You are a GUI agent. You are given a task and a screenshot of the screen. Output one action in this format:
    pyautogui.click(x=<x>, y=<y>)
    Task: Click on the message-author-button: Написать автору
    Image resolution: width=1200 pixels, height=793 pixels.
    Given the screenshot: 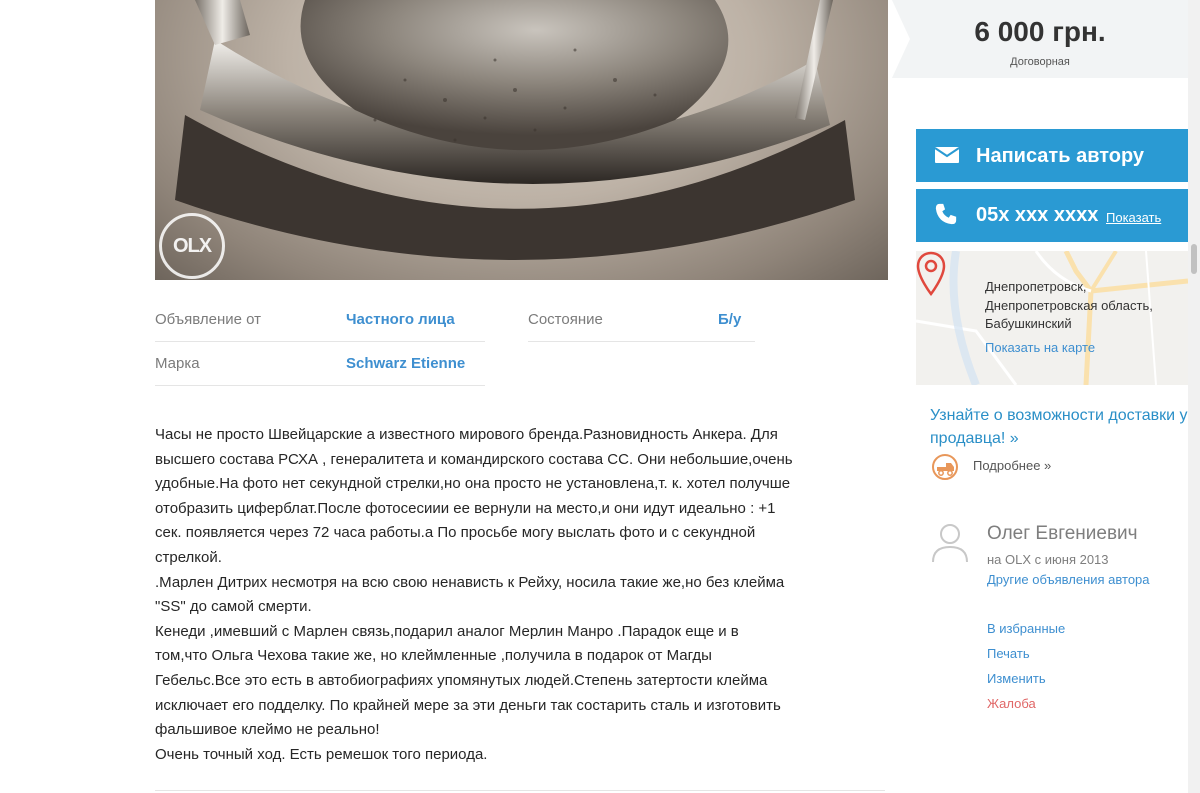 What is the action you would take?
    pyautogui.click(x=1052, y=155)
    